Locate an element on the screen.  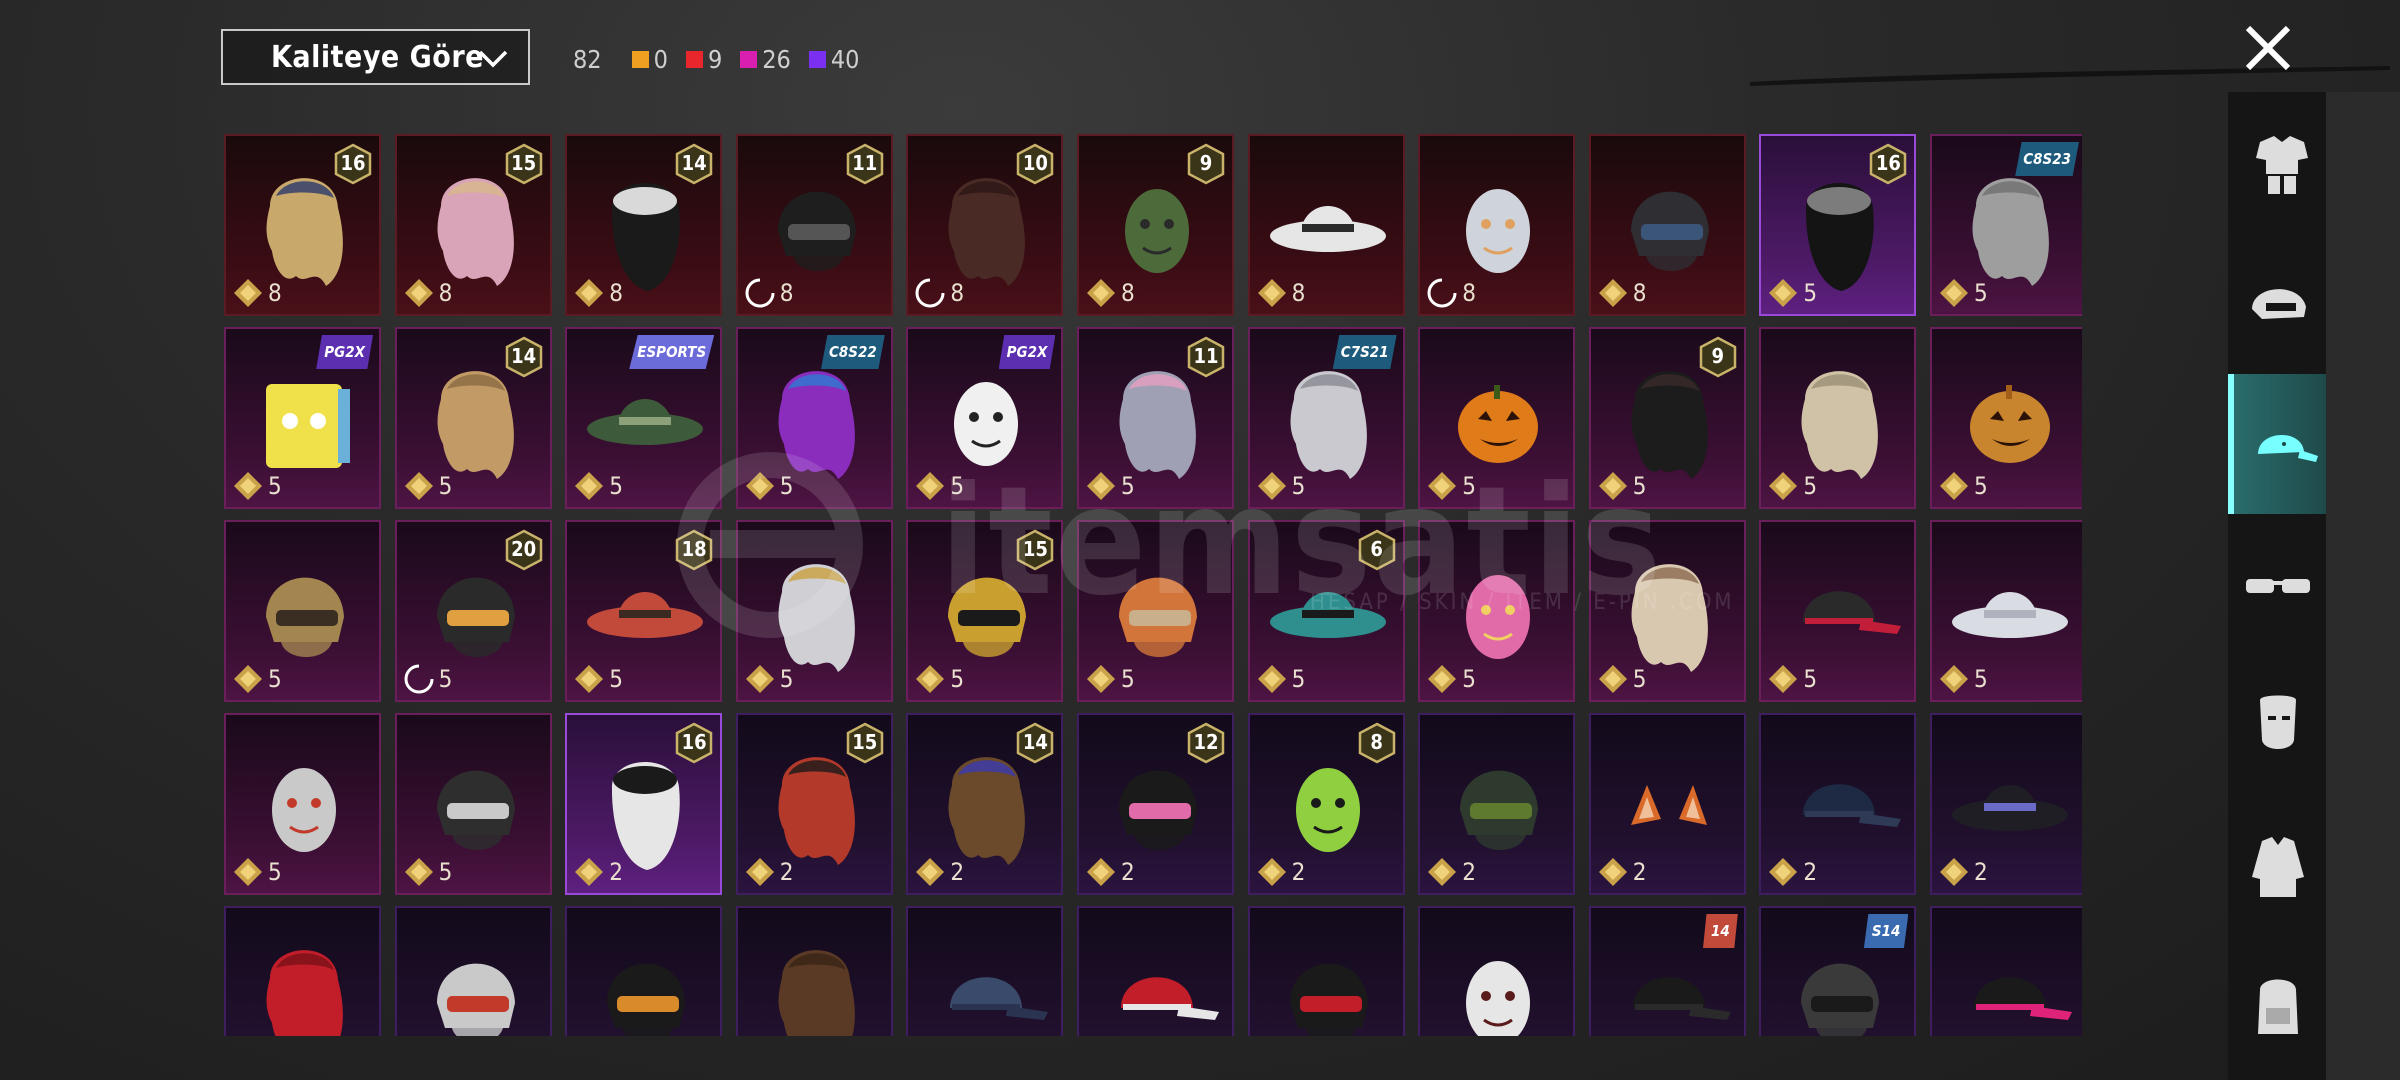
item-golden-horned-helmet: 5 is located at coordinates (302, 611).